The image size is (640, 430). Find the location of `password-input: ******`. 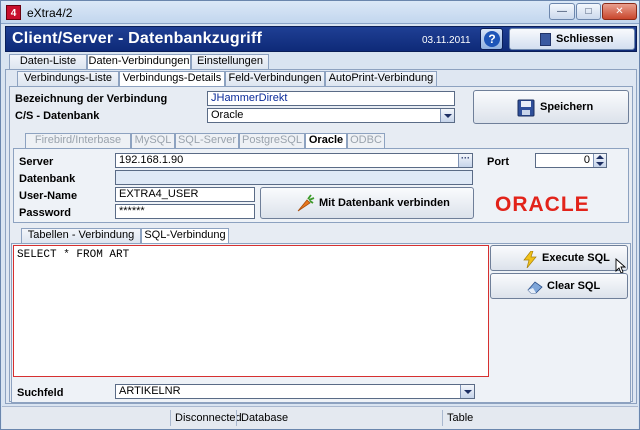

password-input: ****** is located at coordinates (185, 211).